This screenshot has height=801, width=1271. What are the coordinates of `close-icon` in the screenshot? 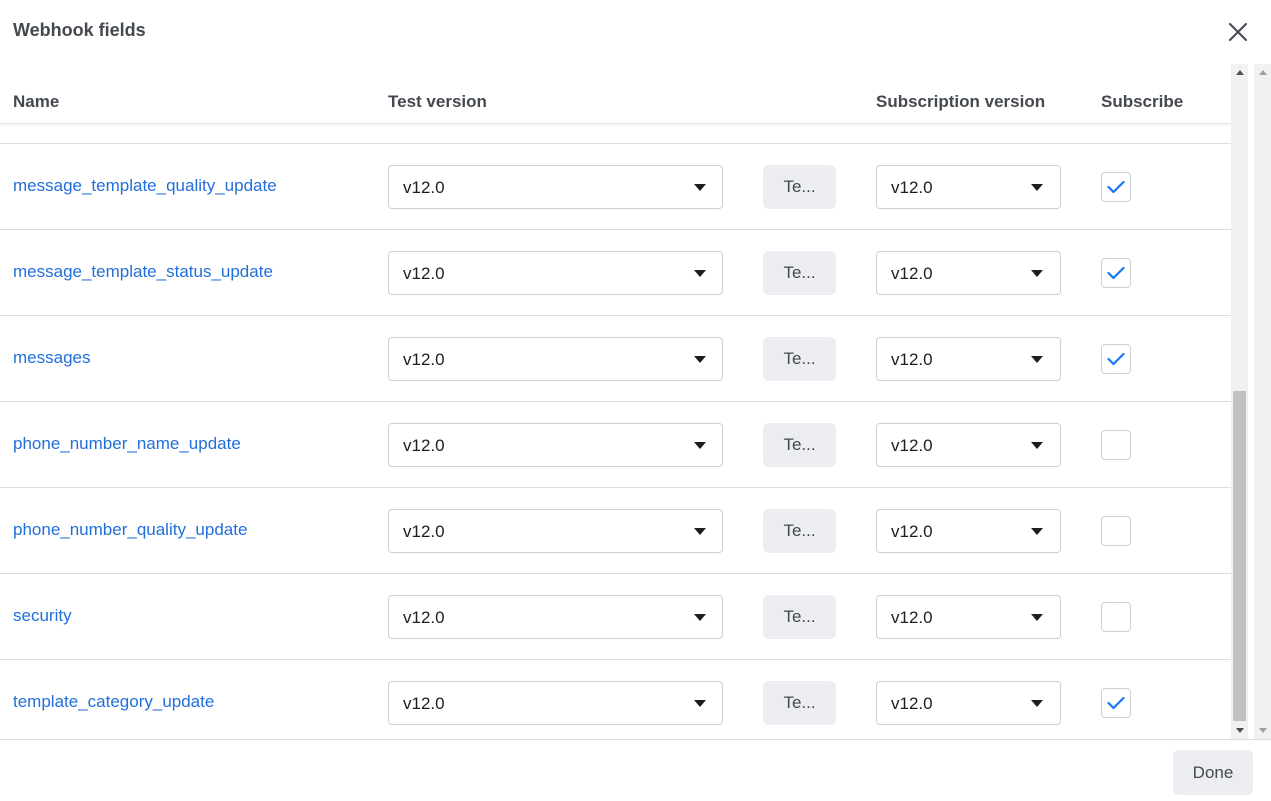 It's located at (1238, 32).